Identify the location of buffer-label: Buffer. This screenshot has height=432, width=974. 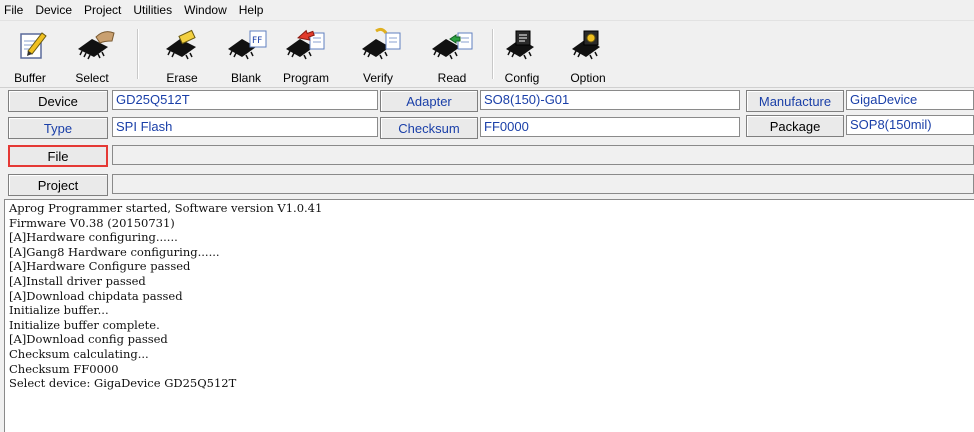
(30, 78).